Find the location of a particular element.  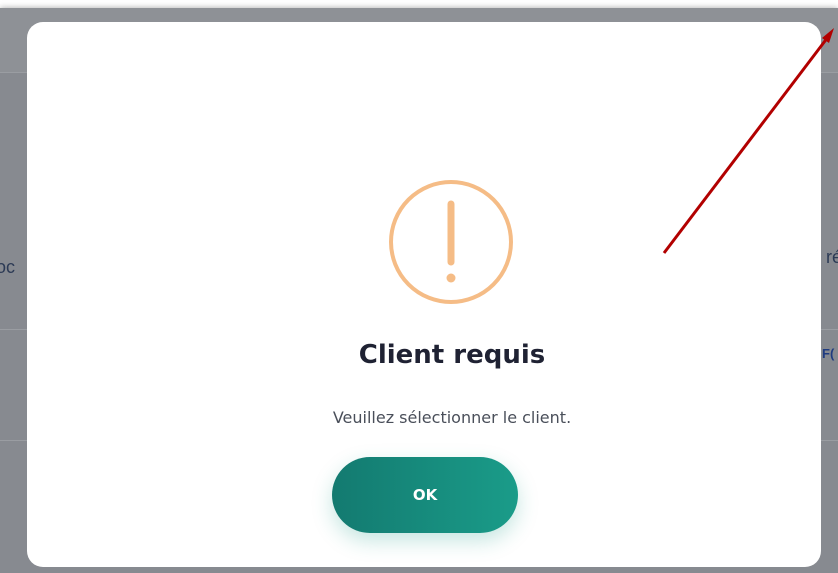

background-text-right: ré is located at coordinates (832, 257).